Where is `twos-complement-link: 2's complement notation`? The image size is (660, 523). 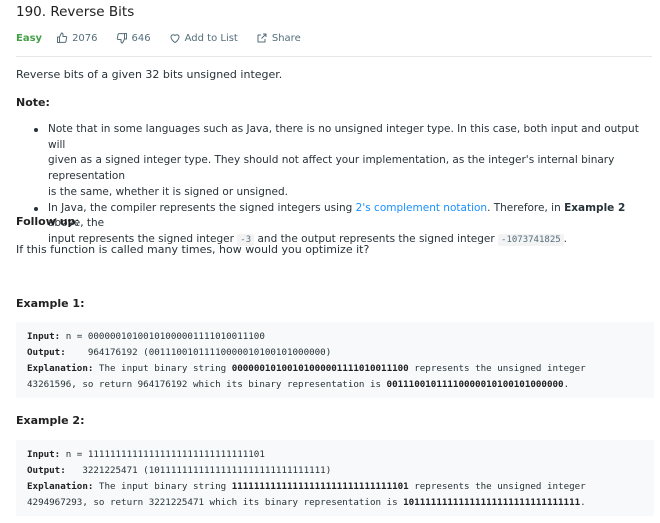 twos-complement-link: 2's complement notation is located at coordinates (421, 208).